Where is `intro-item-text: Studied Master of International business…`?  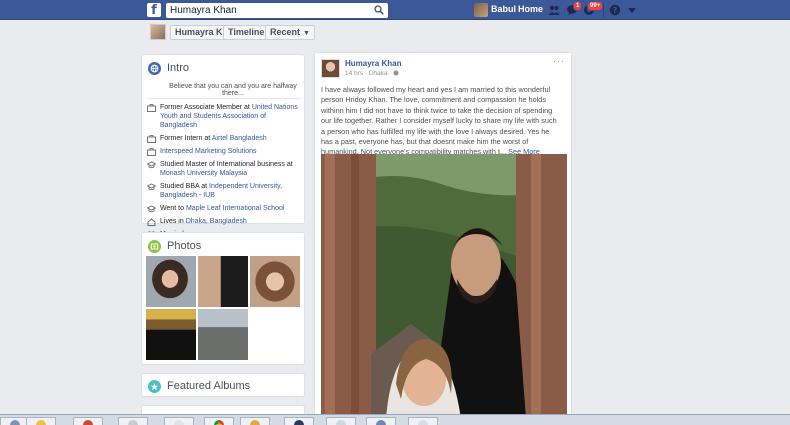
intro-item-text: Studied Master of International business… is located at coordinates (231, 169).